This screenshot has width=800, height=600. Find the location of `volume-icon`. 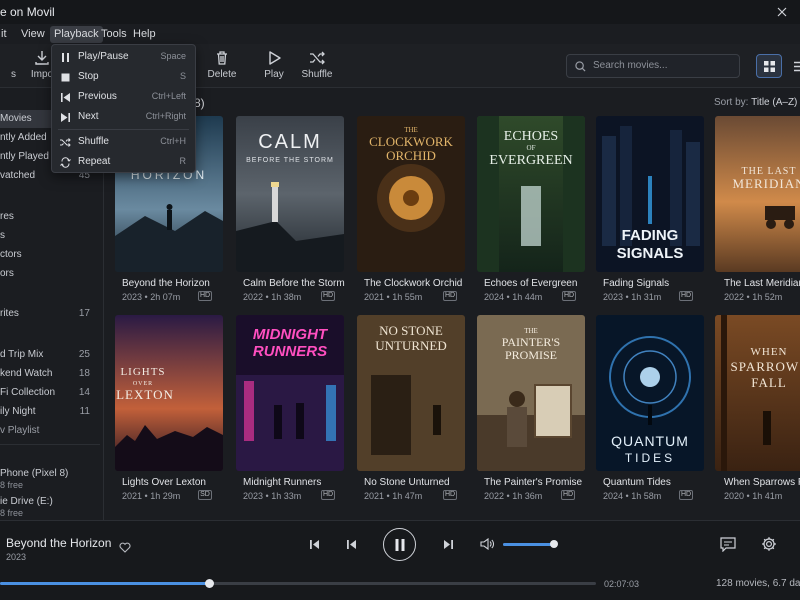

volume-icon is located at coordinates (487, 544).